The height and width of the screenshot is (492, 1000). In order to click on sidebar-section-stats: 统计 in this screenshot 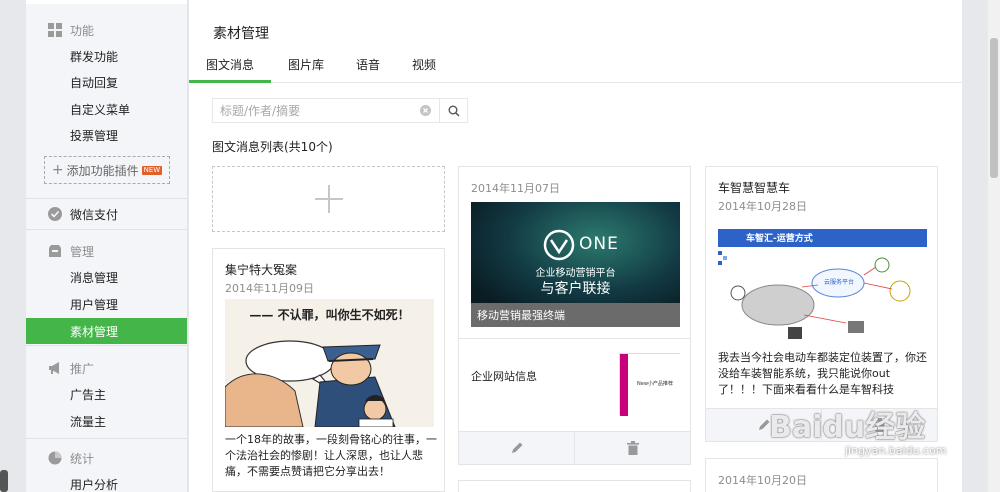, I will do `click(106, 458)`.